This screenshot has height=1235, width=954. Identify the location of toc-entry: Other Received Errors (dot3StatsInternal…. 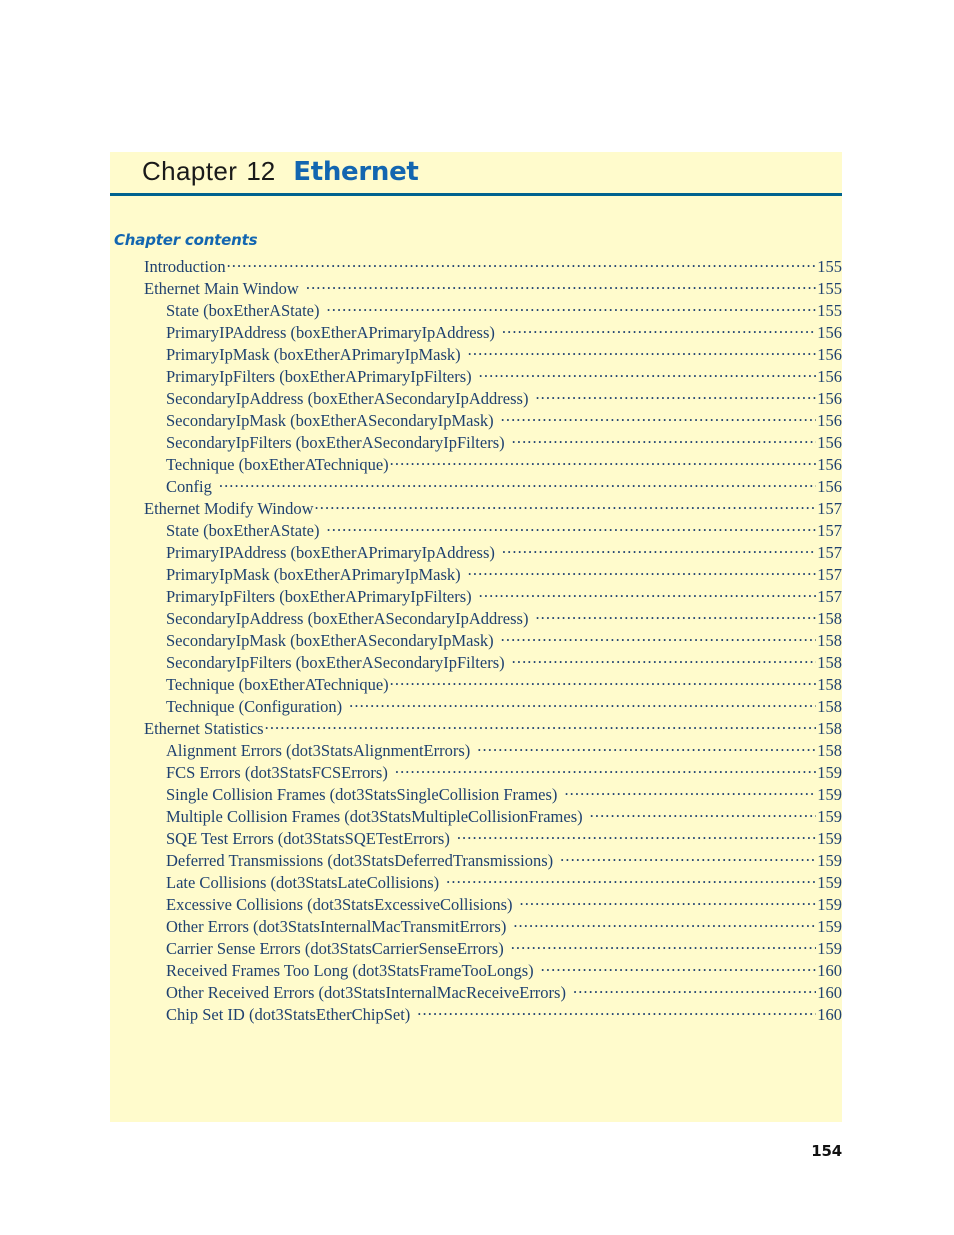
(476, 993).